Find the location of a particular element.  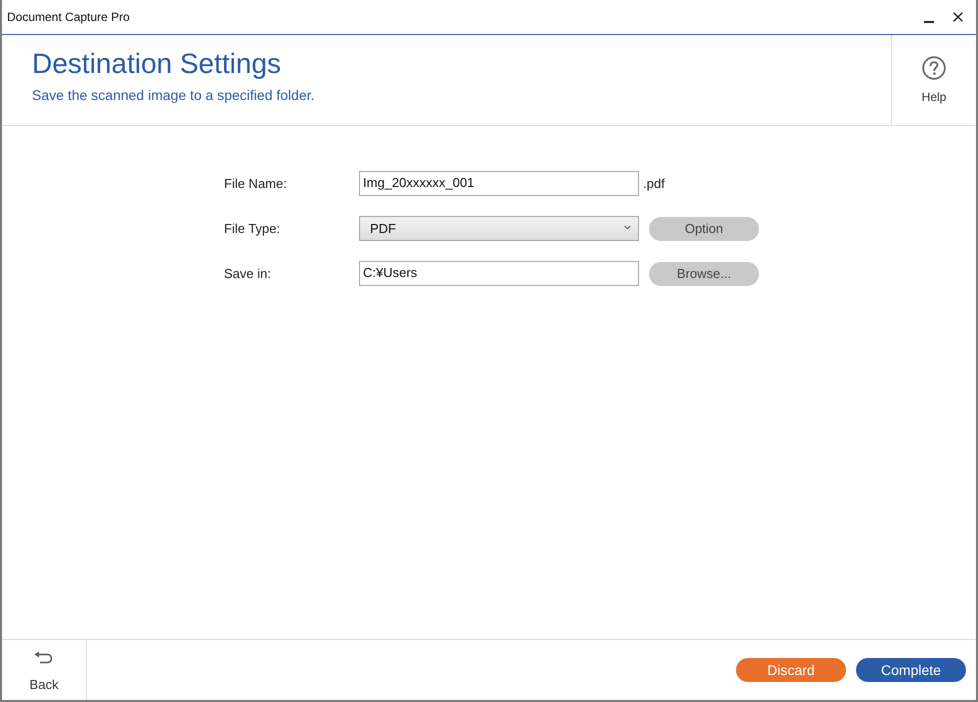

field-label: File Name: is located at coordinates (256, 183).